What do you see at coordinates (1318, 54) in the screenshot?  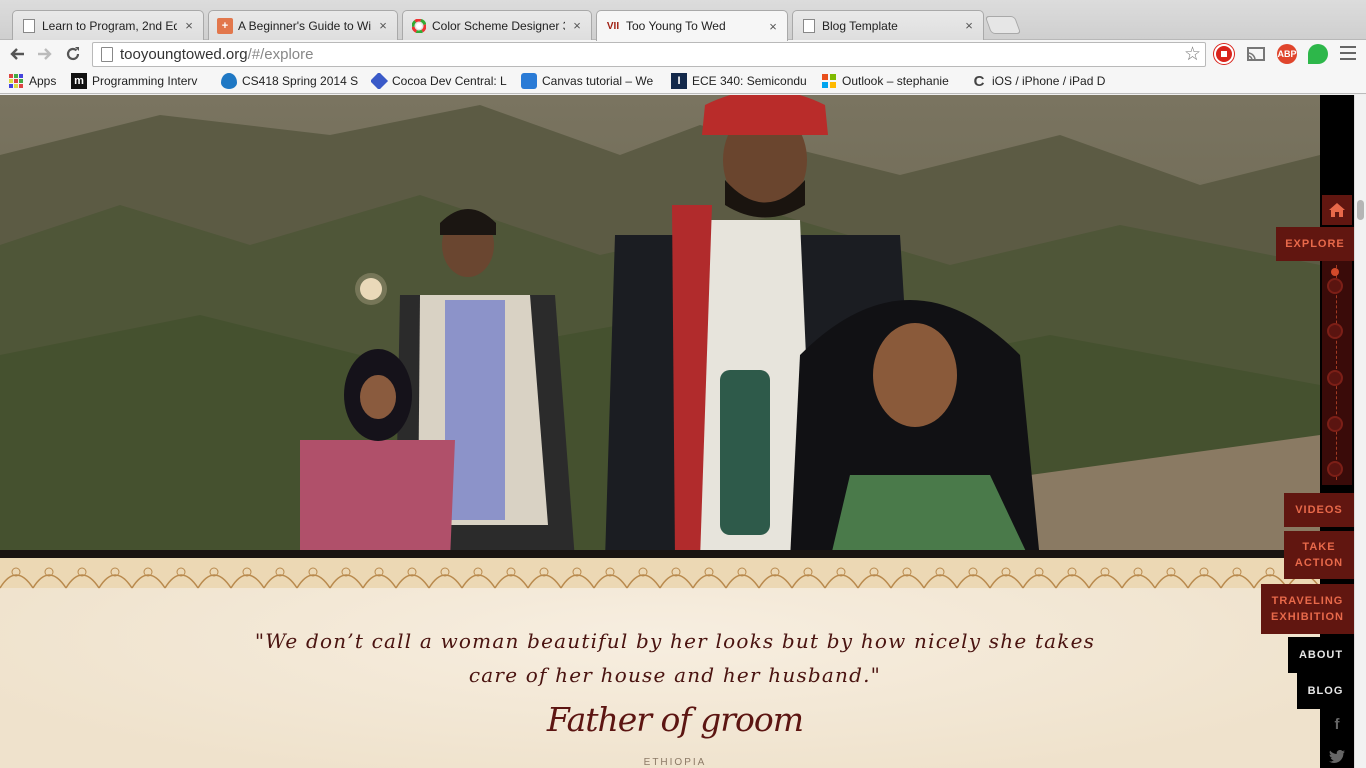 I see `green-balloon-icon` at bounding box center [1318, 54].